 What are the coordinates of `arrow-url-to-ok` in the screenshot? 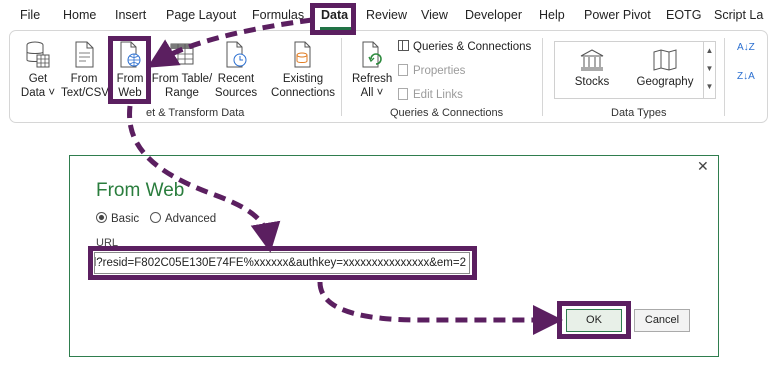 It's located at (440, 308).